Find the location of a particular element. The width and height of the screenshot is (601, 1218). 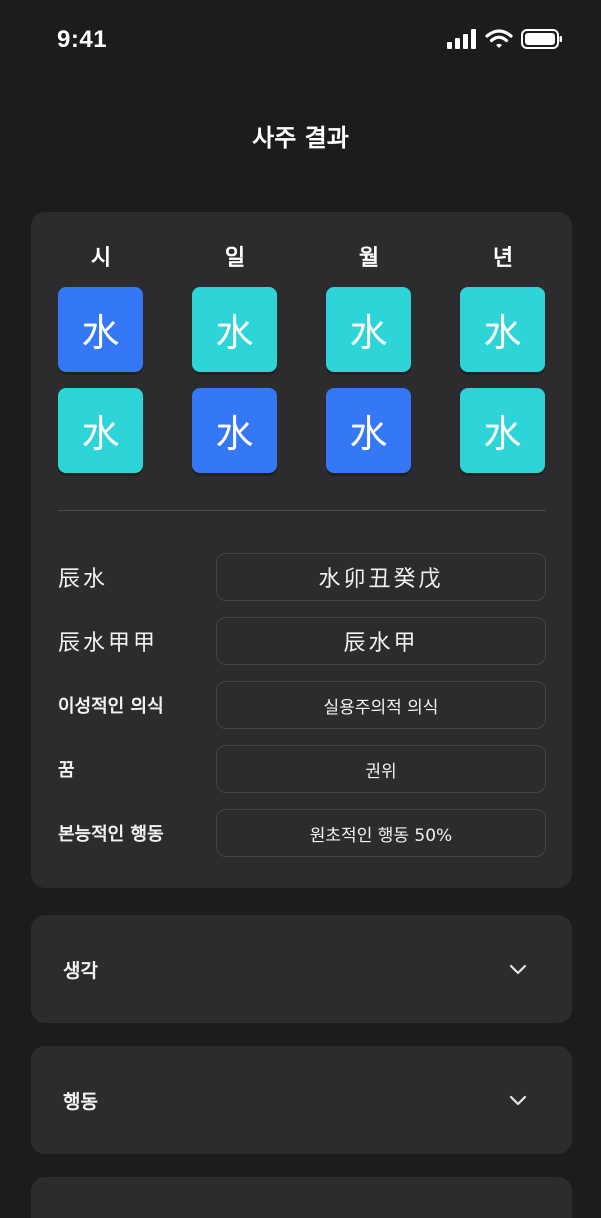

info-row-instinctive-behavior: 본능적인 행동 원초적인 행동 50% is located at coordinates (302, 833).